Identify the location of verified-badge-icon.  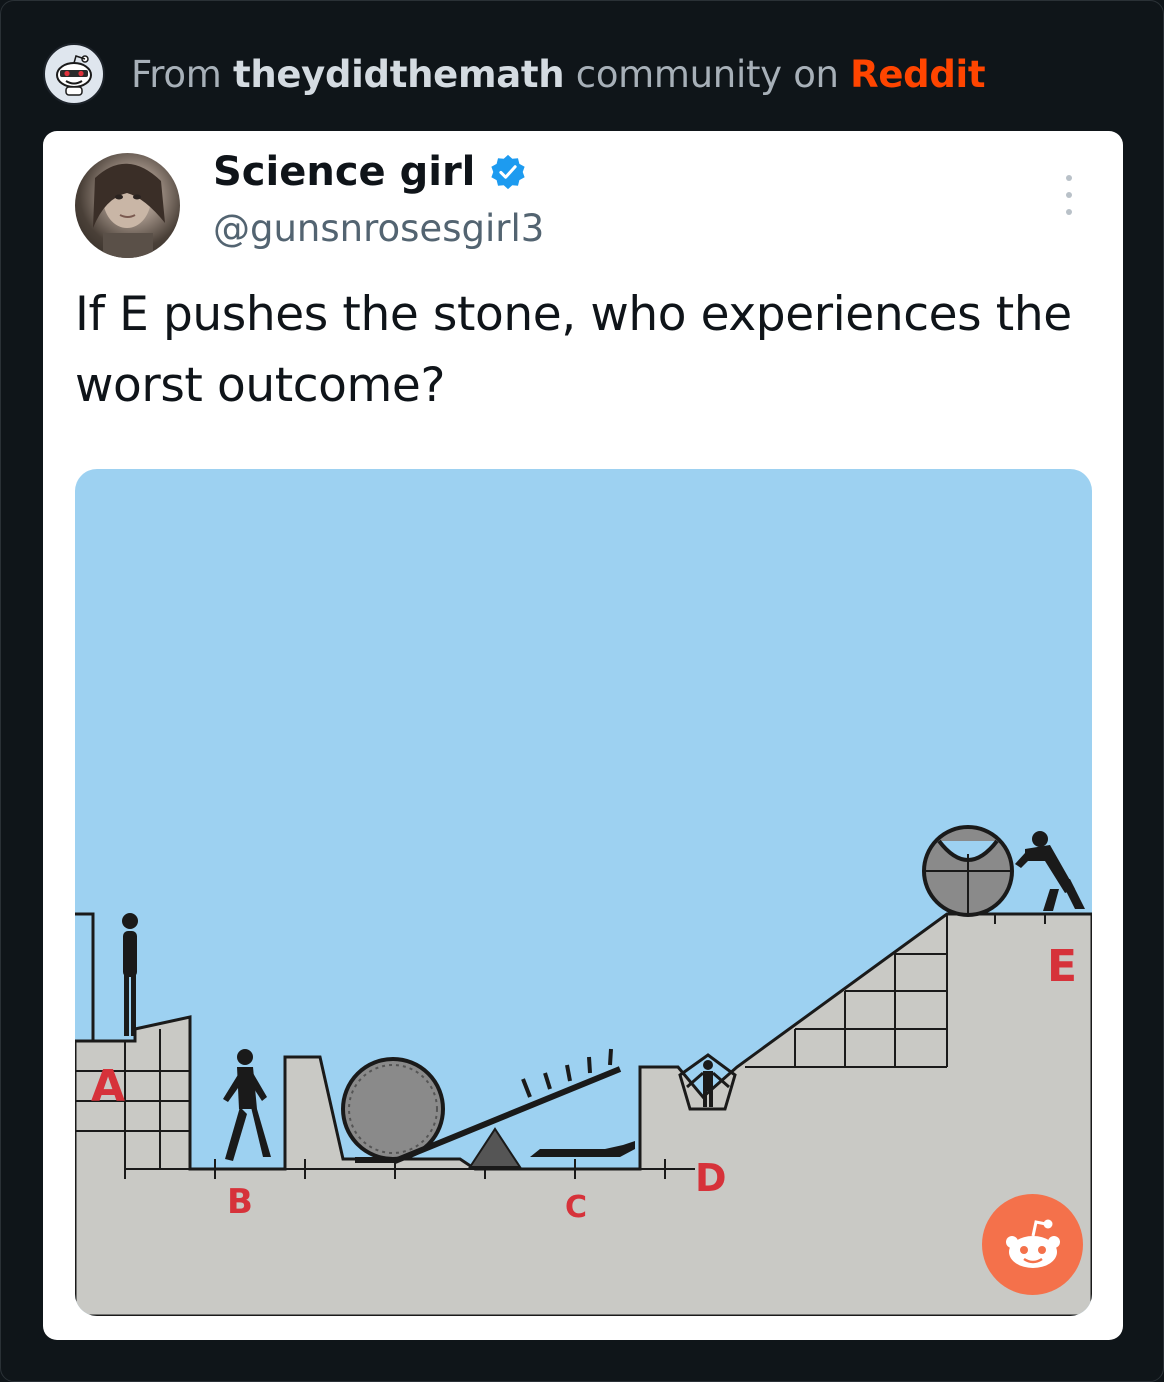
(508, 172).